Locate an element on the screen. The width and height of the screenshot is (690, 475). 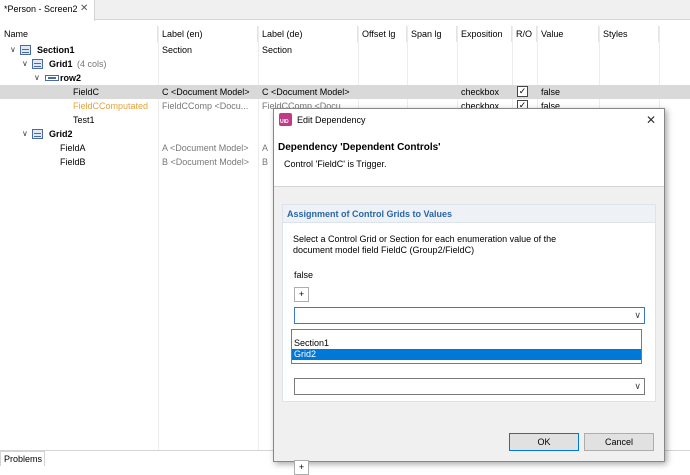
row-label-en: C <Document Model> is located at coordinates (206, 92).